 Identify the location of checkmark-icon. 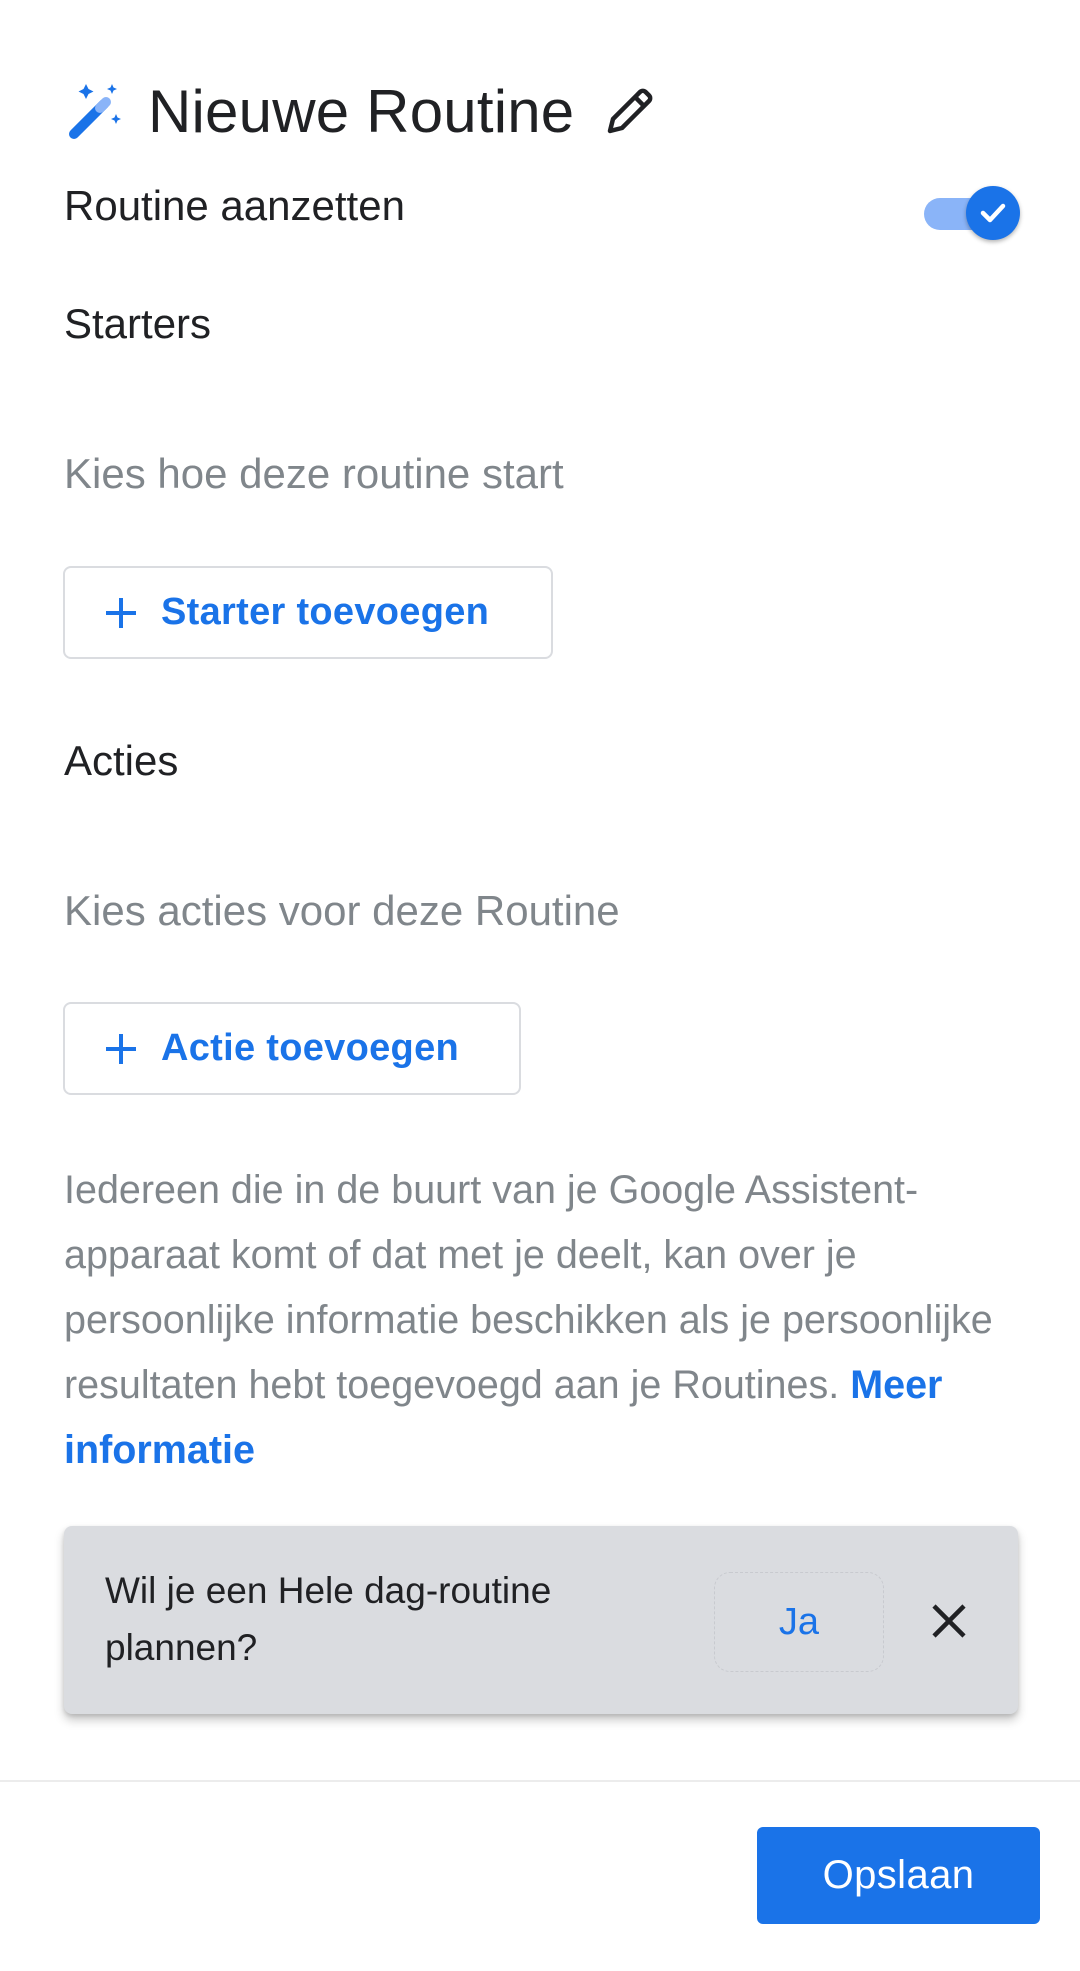
(993, 213).